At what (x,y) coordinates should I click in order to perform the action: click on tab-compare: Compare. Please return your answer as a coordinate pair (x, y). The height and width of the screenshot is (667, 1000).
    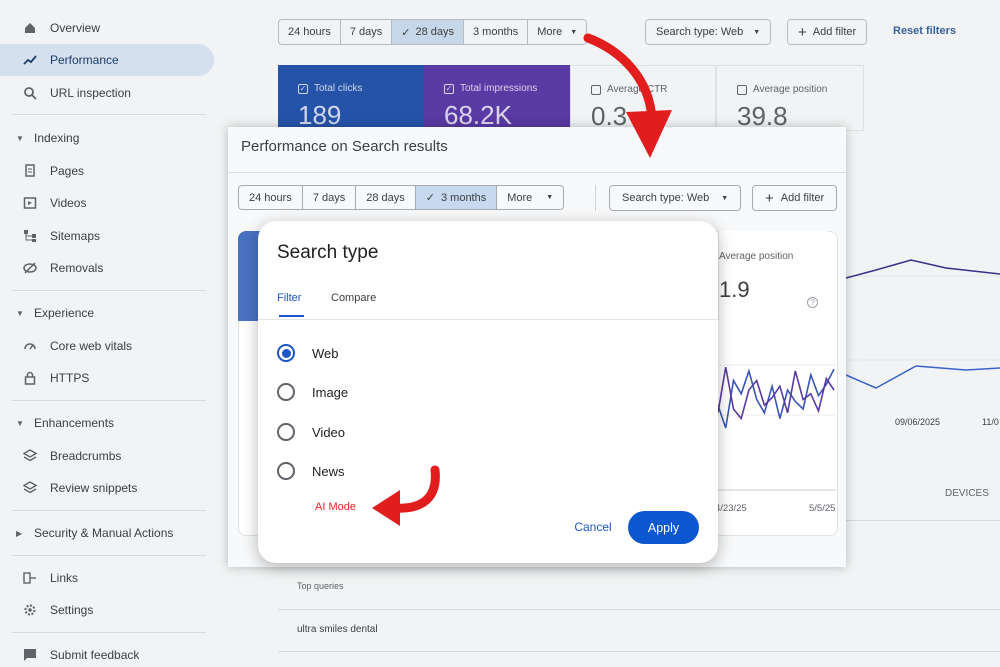
    Looking at the image, I should click on (353, 298).